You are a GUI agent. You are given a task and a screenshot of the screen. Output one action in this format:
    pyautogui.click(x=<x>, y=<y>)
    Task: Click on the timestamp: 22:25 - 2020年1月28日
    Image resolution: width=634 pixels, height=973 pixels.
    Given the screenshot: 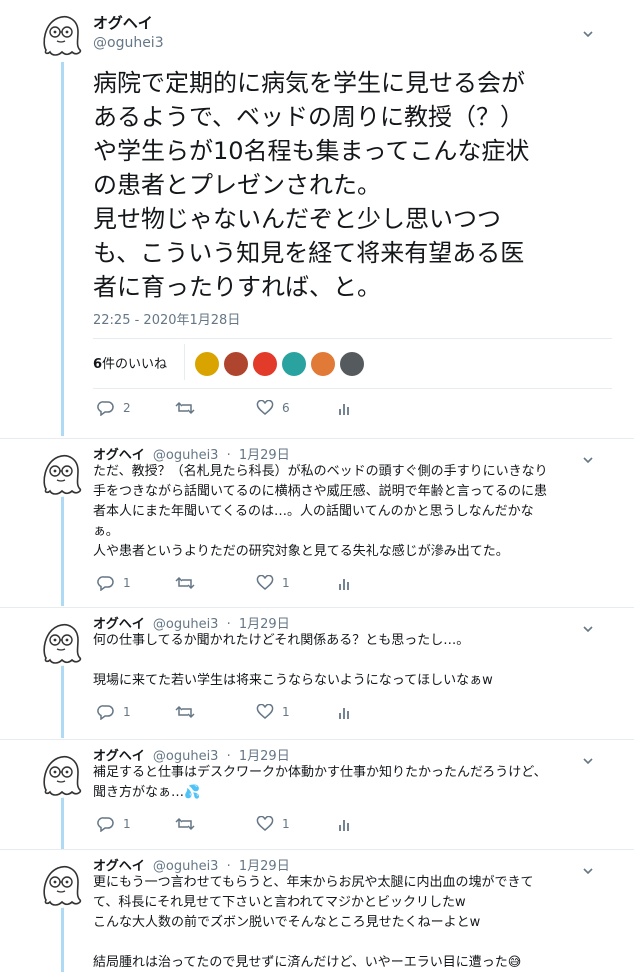 What is the action you would take?
    pyautogui.click(x=166, y=318)
    